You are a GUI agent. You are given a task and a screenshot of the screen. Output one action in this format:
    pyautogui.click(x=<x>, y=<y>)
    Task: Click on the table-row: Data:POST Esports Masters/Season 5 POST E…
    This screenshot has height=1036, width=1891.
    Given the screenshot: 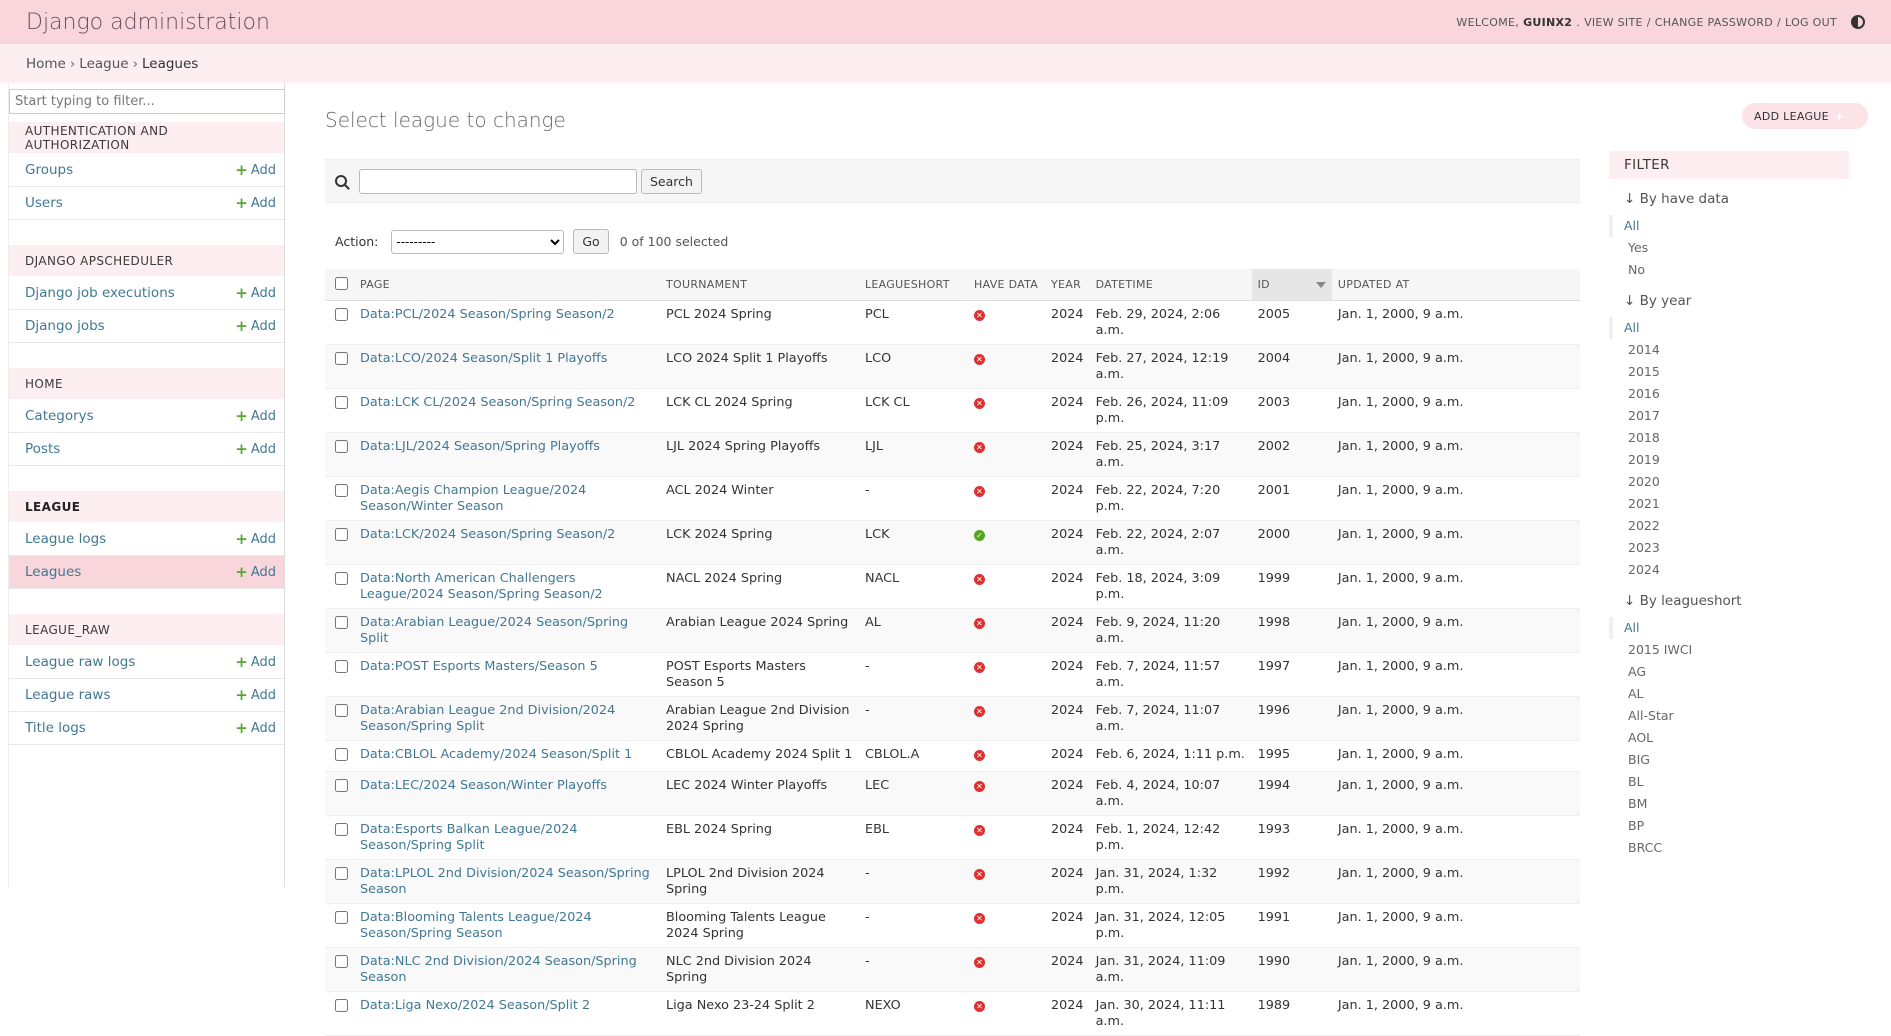 What is the action you would take?
    pyautogui.click(x=952, y=674)
    